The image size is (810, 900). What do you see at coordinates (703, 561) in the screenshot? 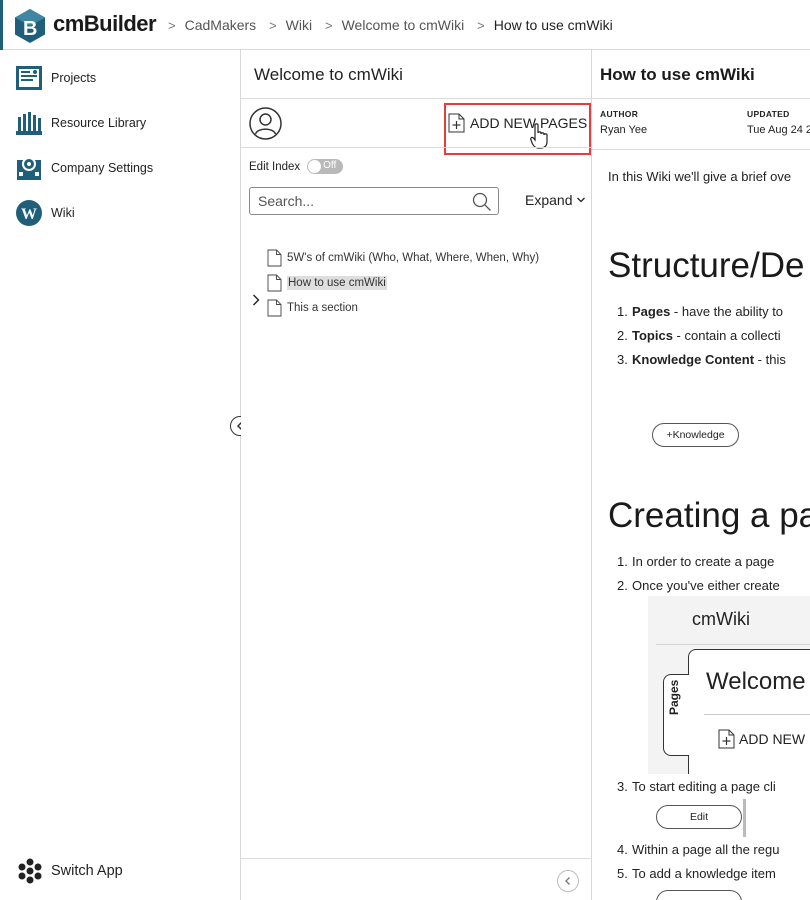
I see `list-item-text: In order to create a page` at bounding box center [703, 561].